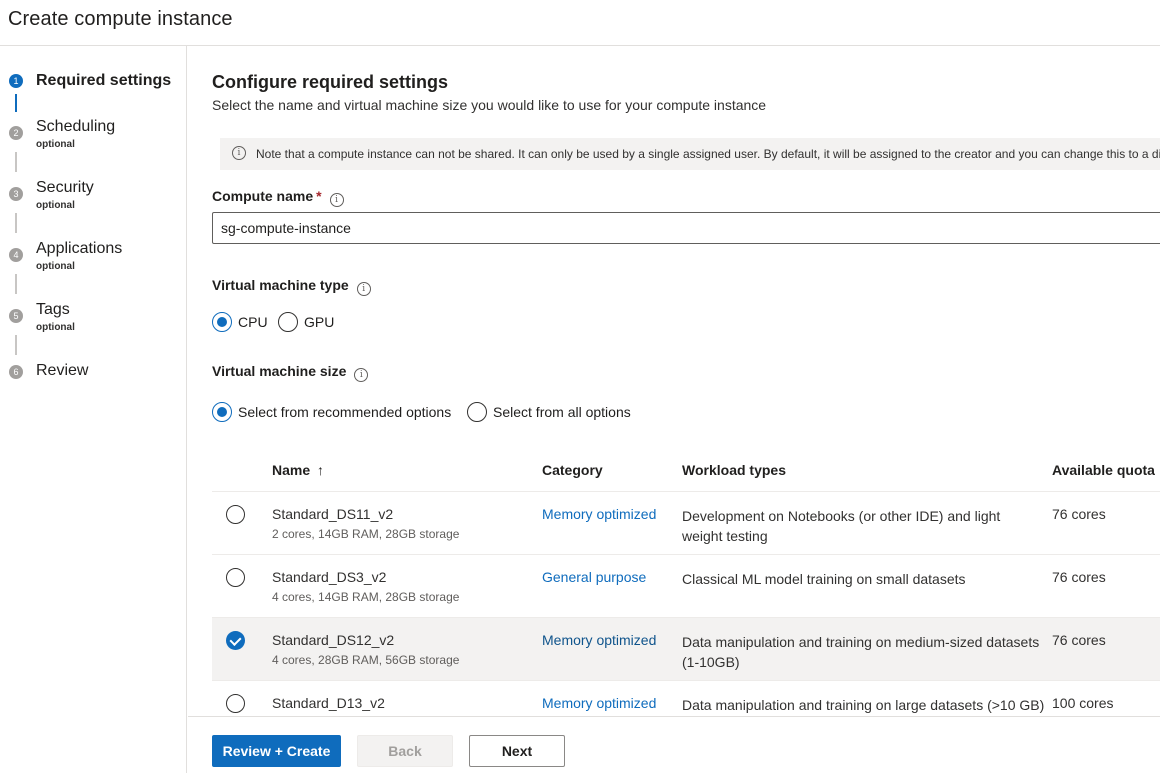 The height and width of the screenshot is (773, 1160). Describe the element at coordinates (263, 196) in the screenshot. I see `compute-name-label-text: Compute name` at that location.